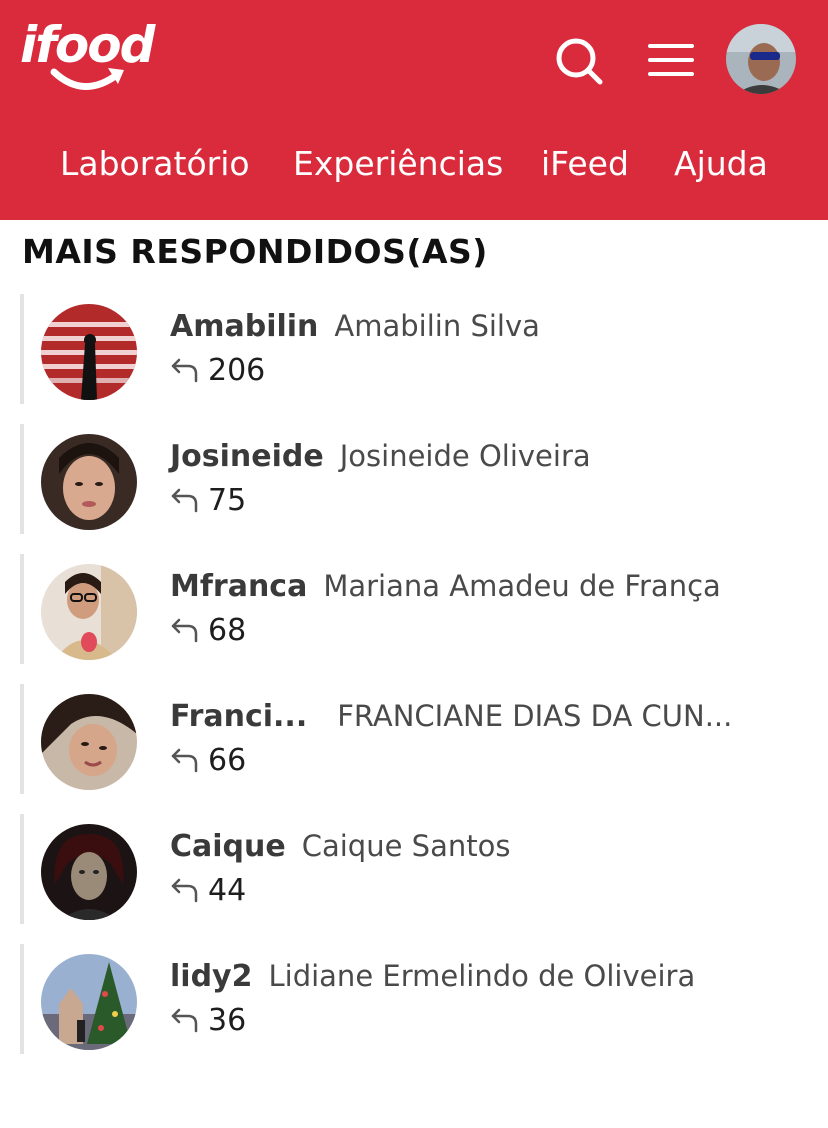 Image resolution: width=828 pixels, height=1128 pixels. I want to click on user-names: Mfranca Mariana Amadeu de França, so click(445, 586).